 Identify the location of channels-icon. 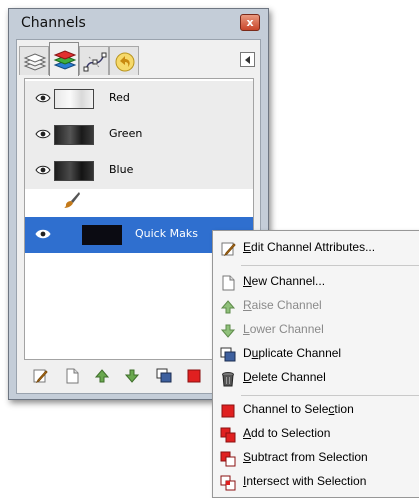
(65, 60).